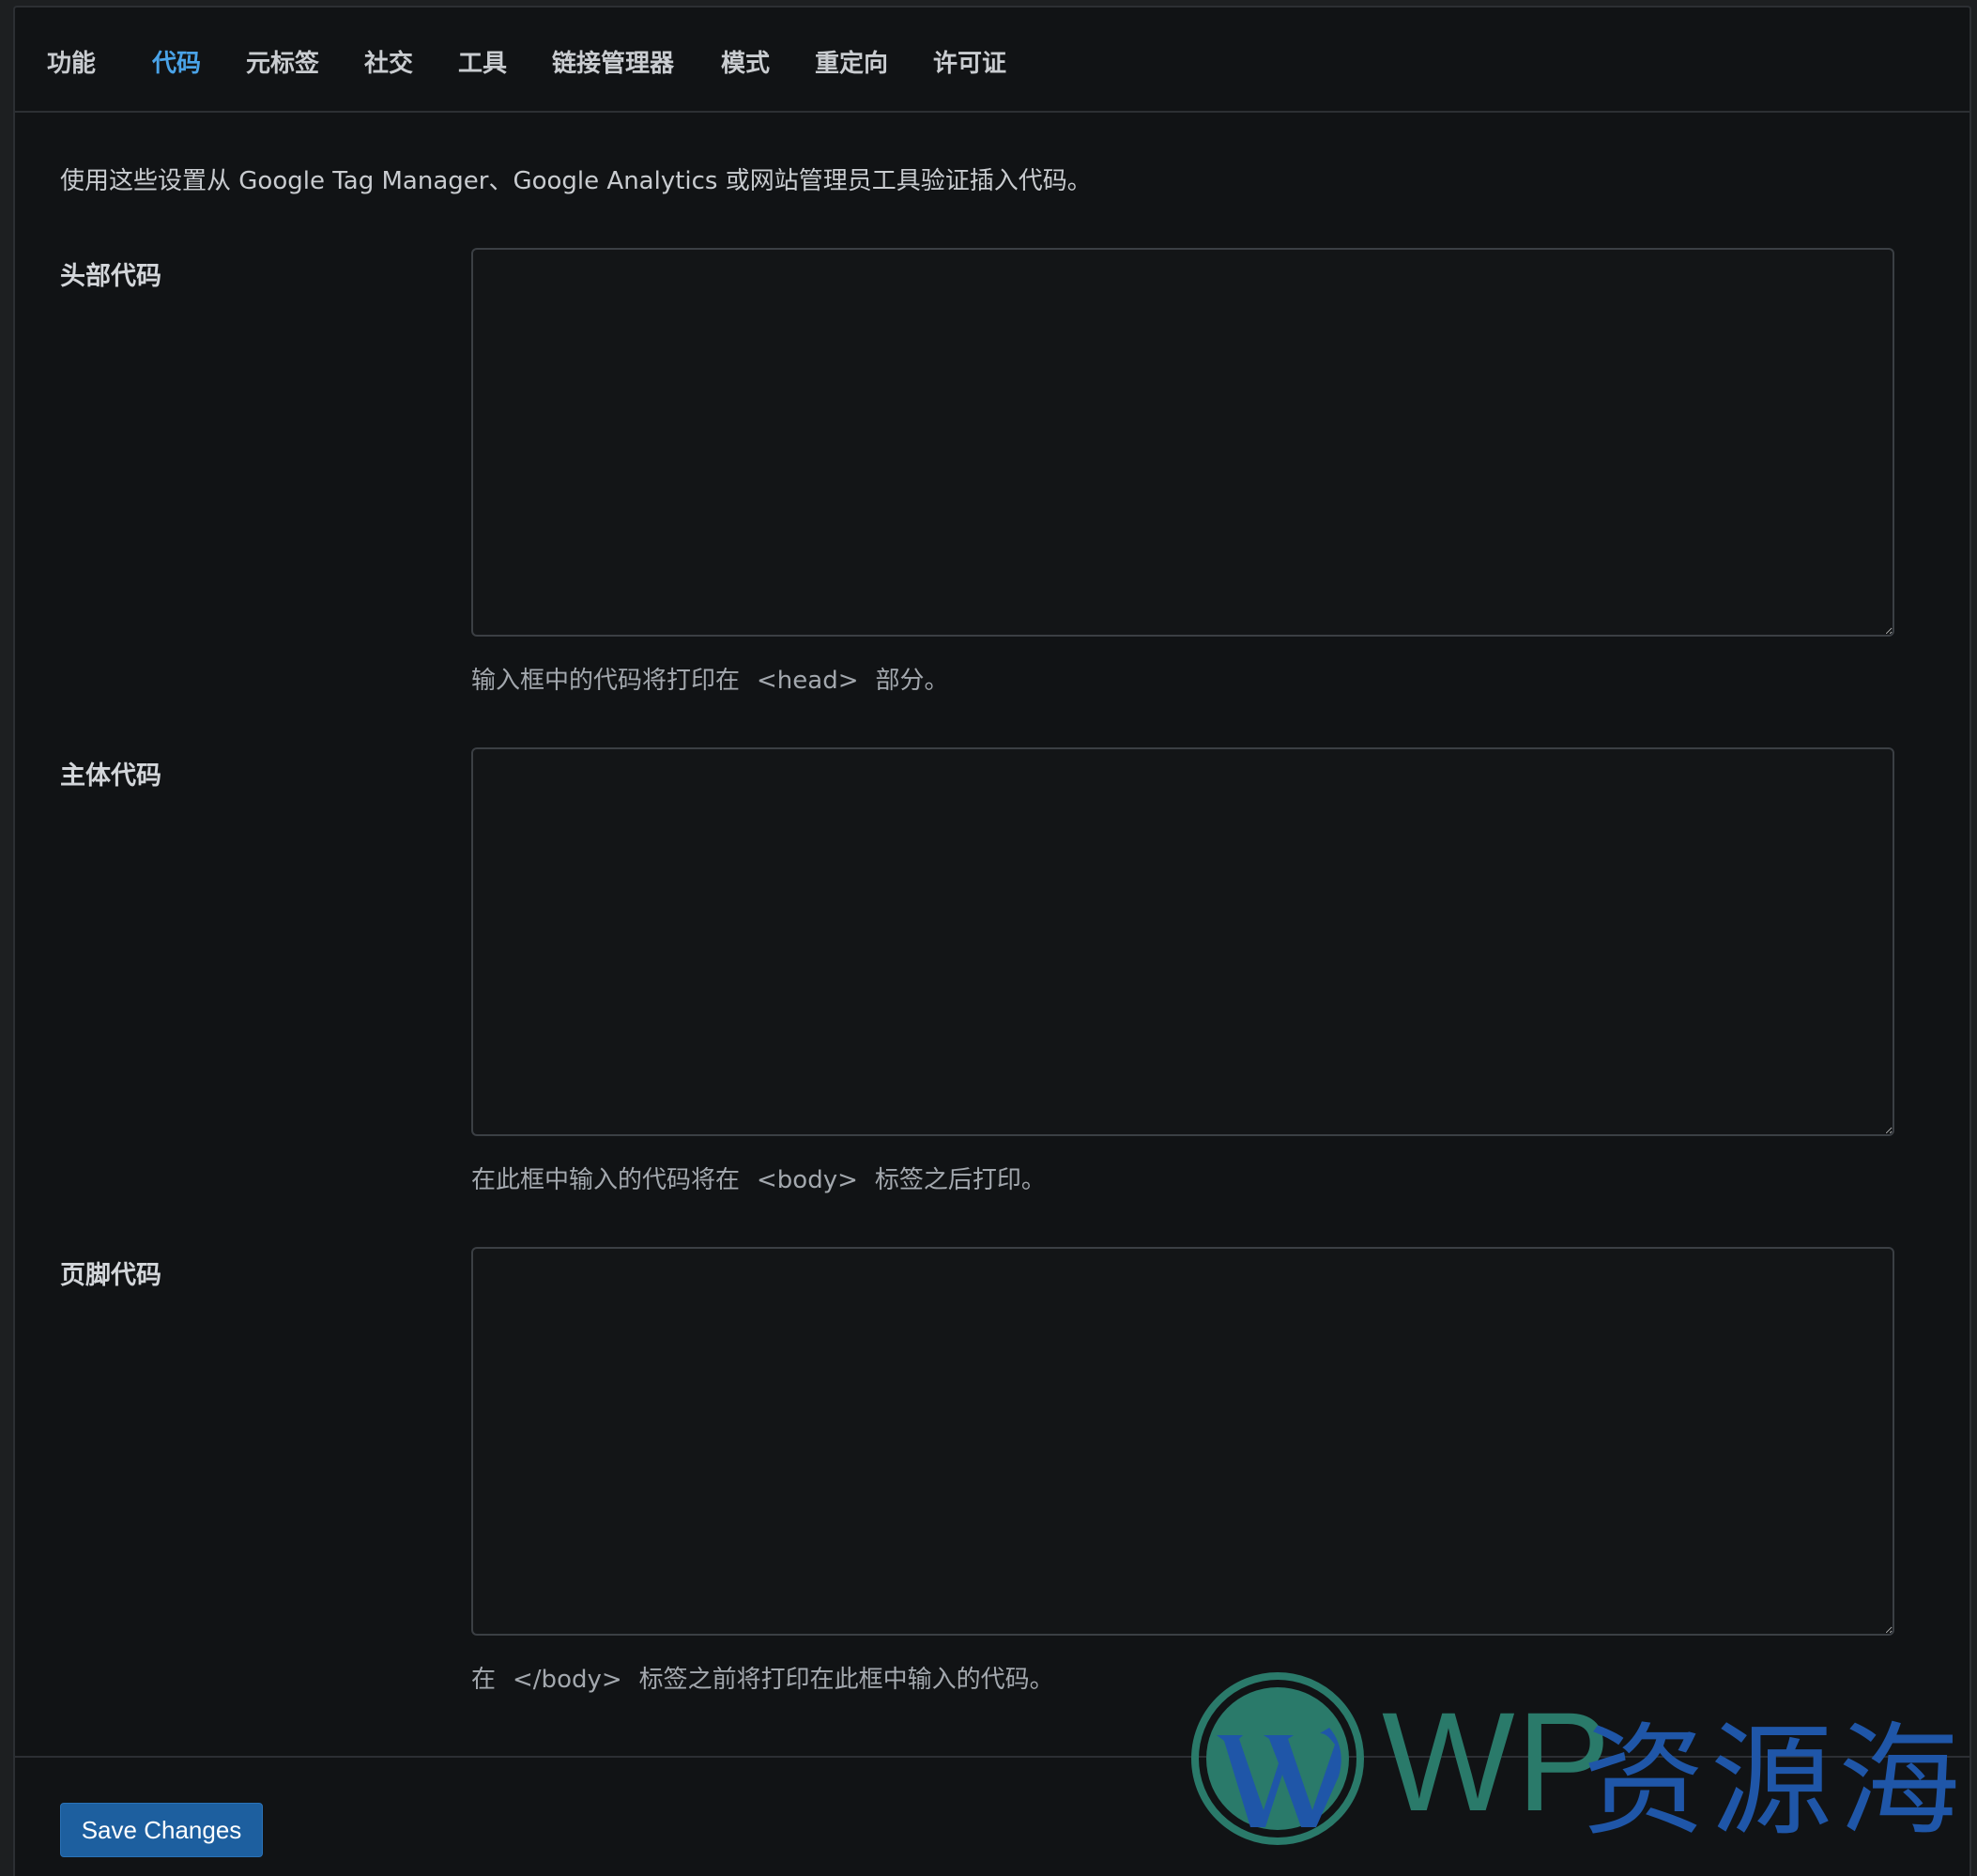 This screenshot has height=1876, width=1977. I want to click on body-code-textarea, so click(1182, 941).